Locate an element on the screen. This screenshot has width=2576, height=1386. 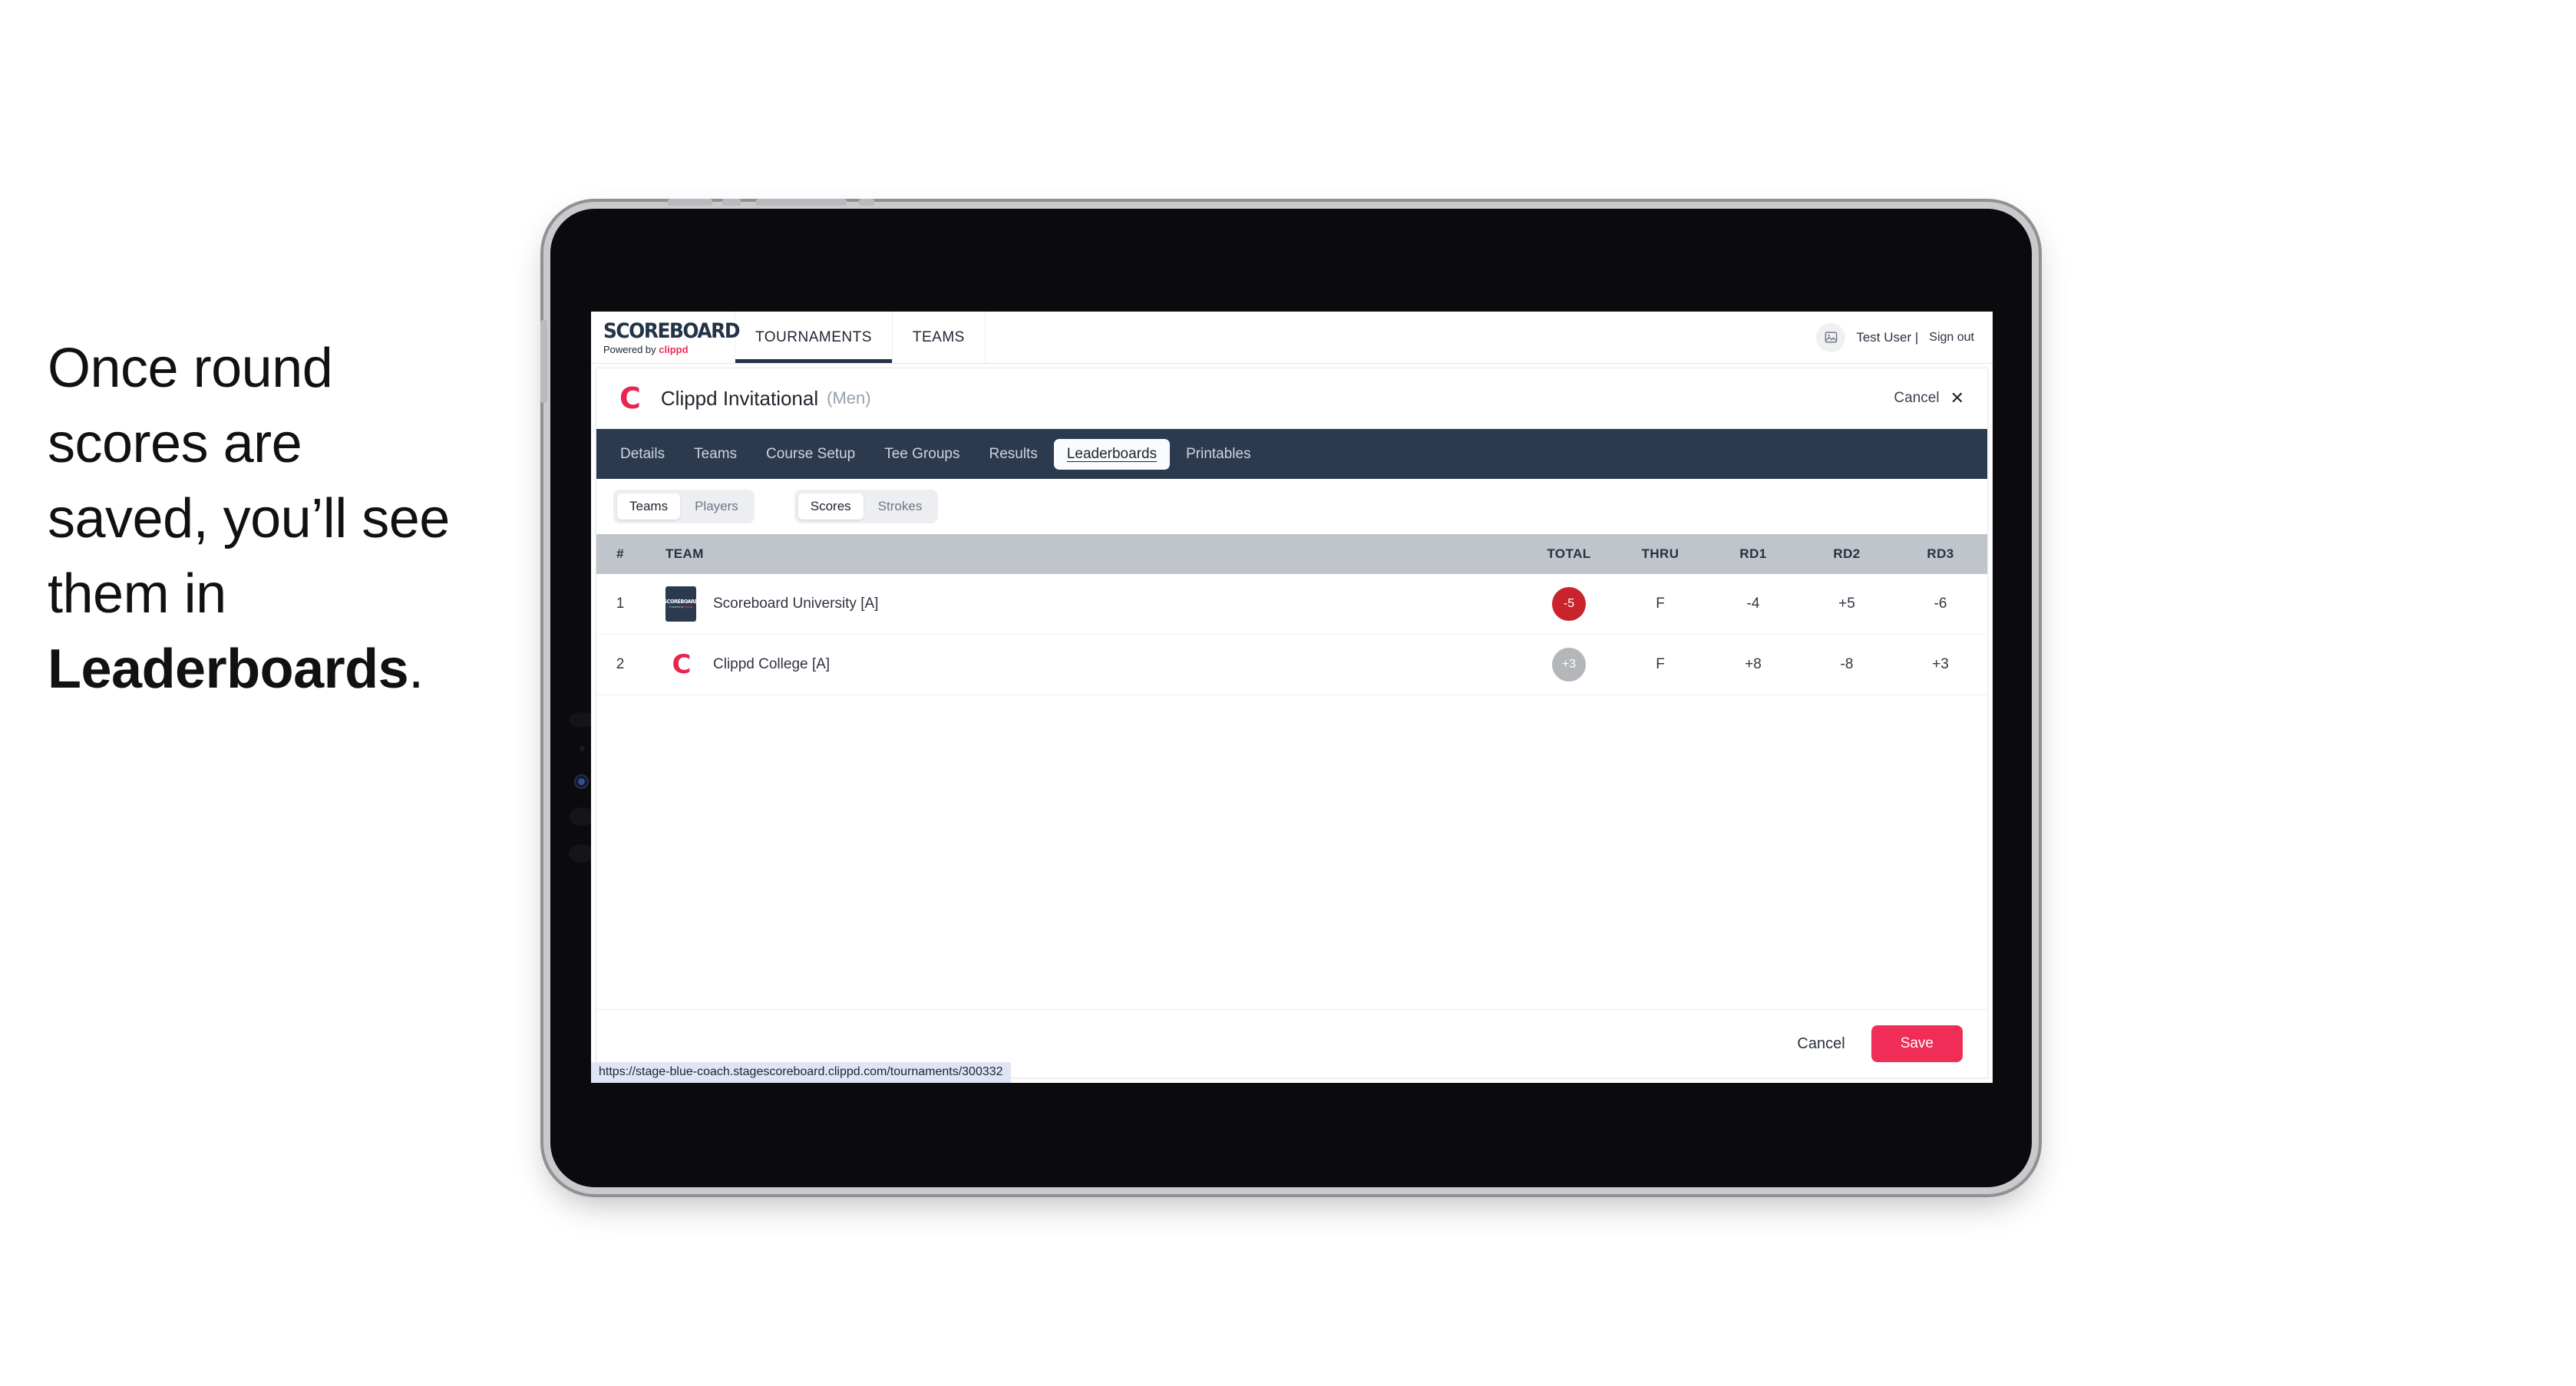
column-header-team: TEAM is located at coordinates (684, 553).